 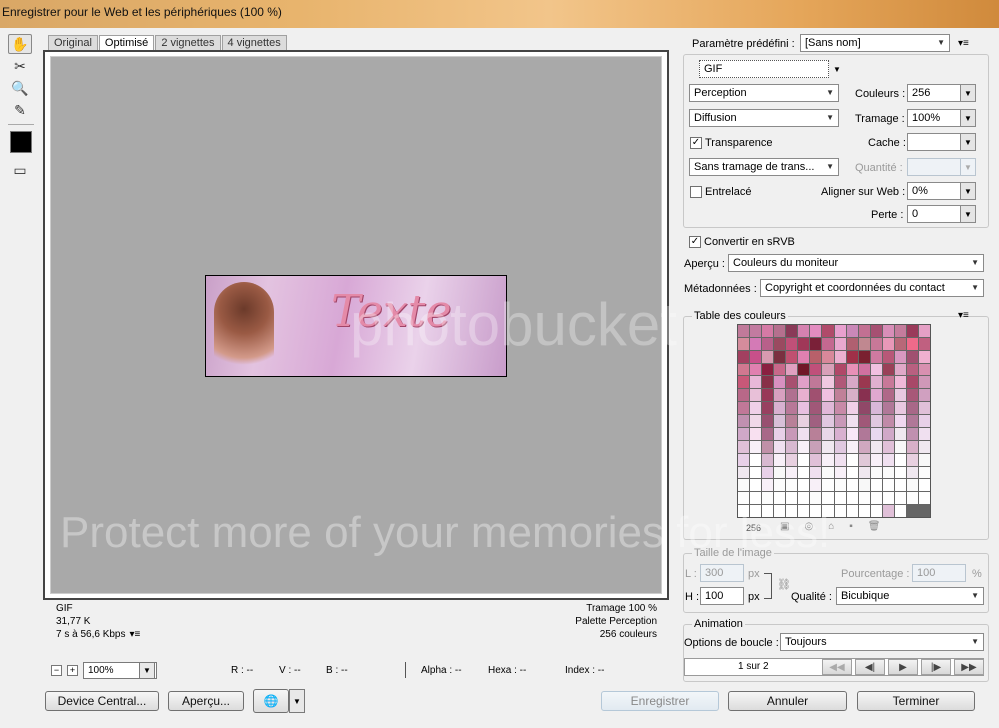 What do you see at coordinates (764, 167) in the screenshot?
I see `matte-dither-select: Sans tramage de trans... ▼` at bounding box center [764, 167].